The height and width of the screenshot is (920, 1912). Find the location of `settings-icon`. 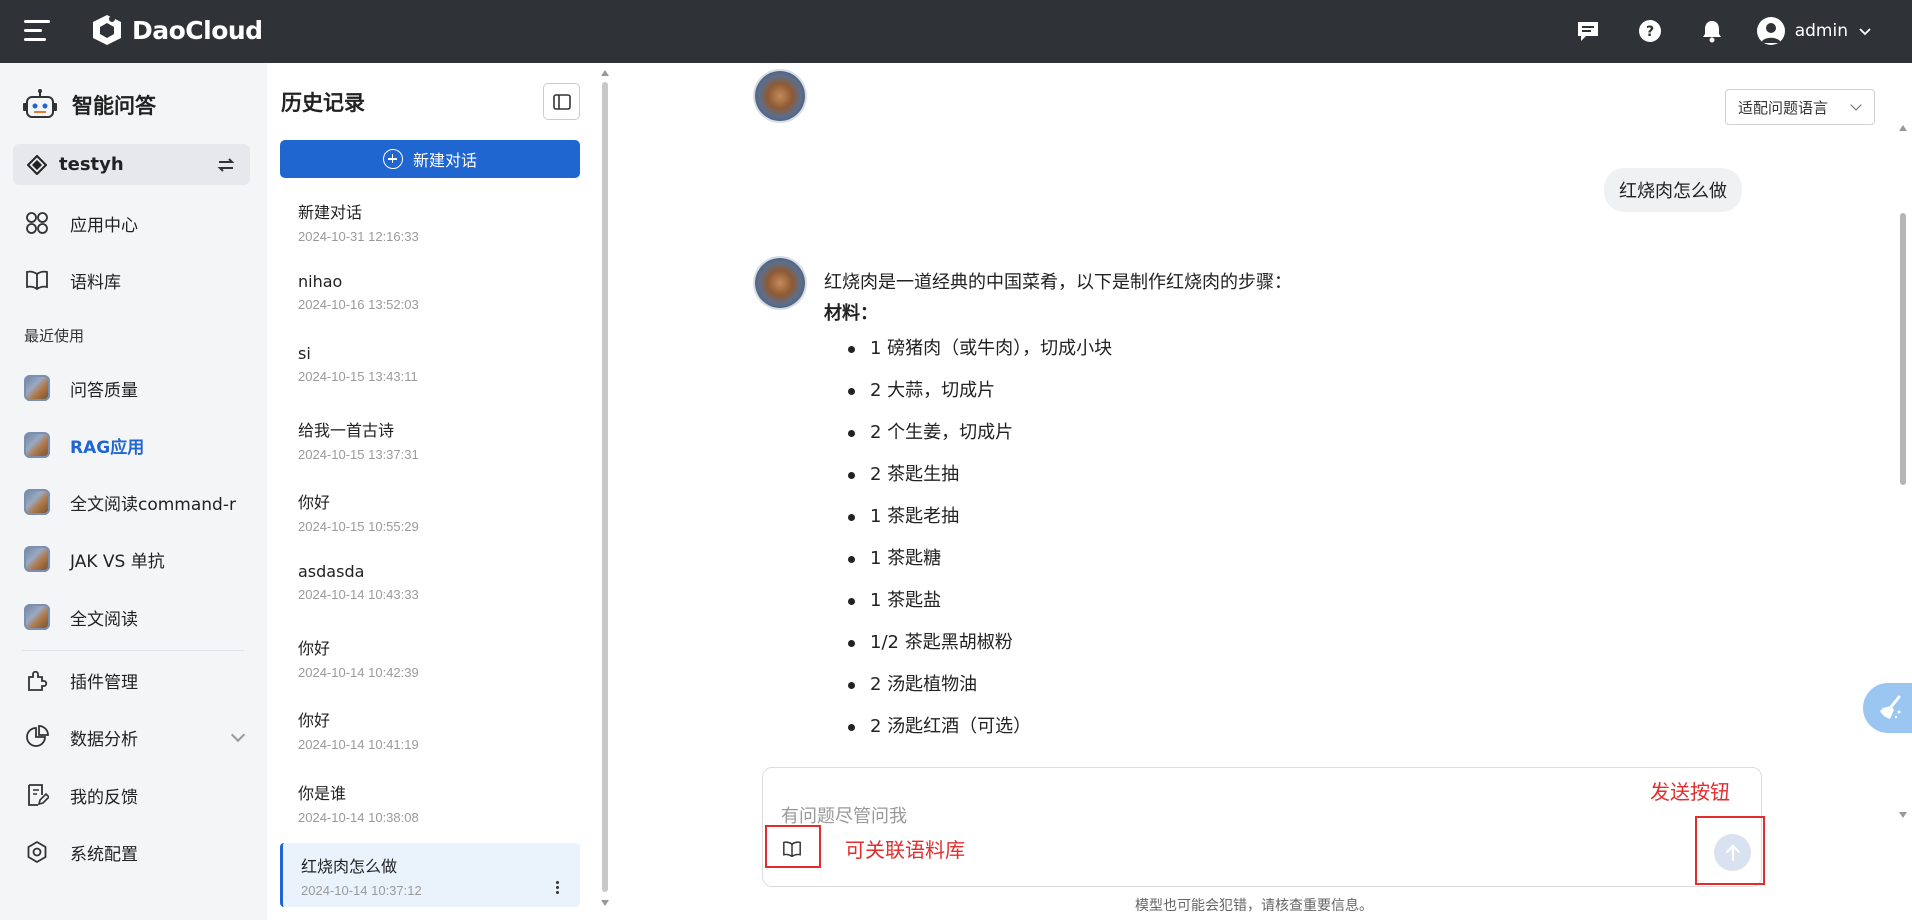

settings-icon is located at coordinates (37, 852).